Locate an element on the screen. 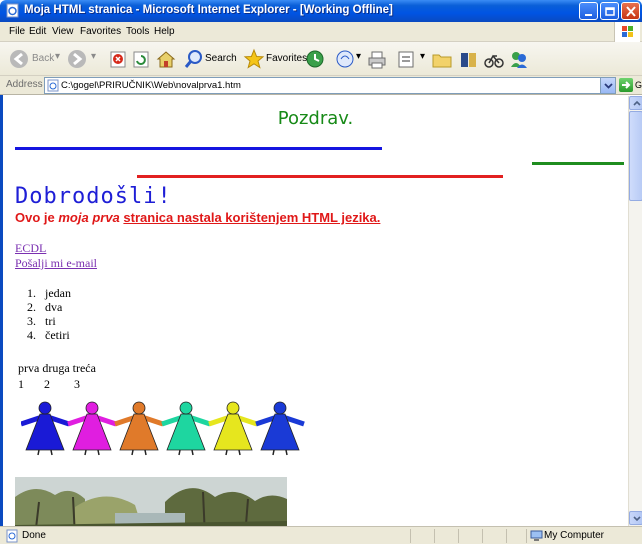 The width and height of the screenshot is (642, 544). menu-favorites: Favorites is located at coordinates (100, 31).